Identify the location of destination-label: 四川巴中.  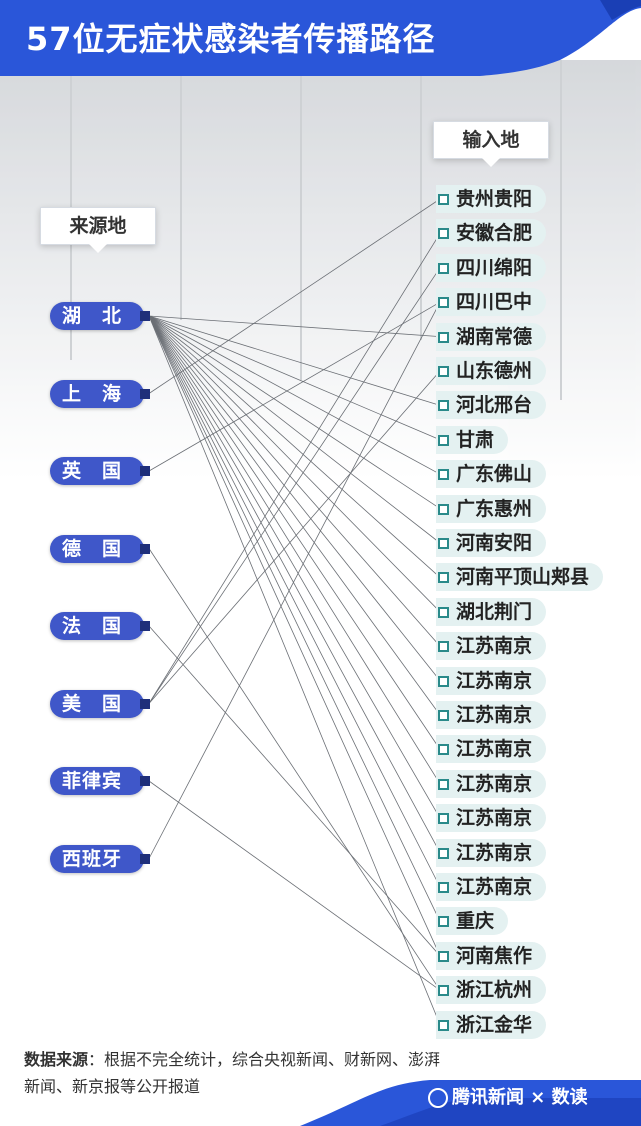
(494, 302).